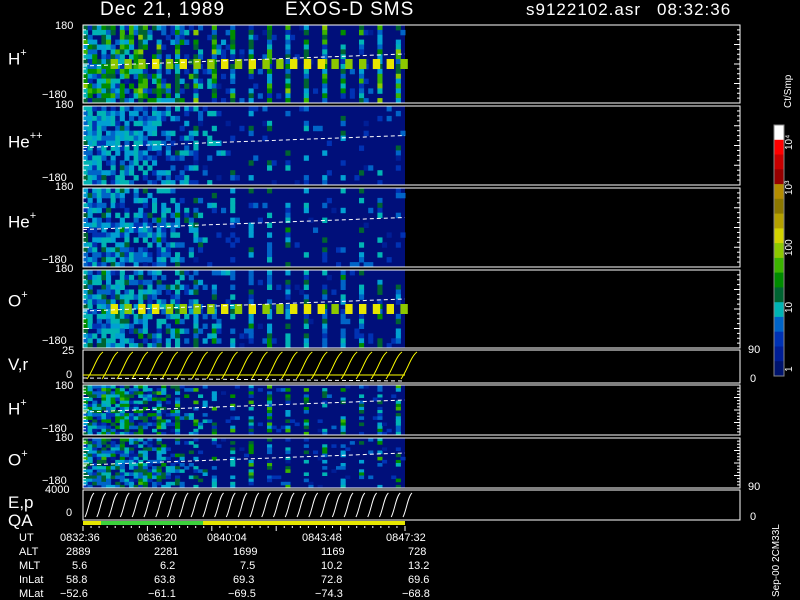  I want to click on colorbar-layer, so click(779, 250).